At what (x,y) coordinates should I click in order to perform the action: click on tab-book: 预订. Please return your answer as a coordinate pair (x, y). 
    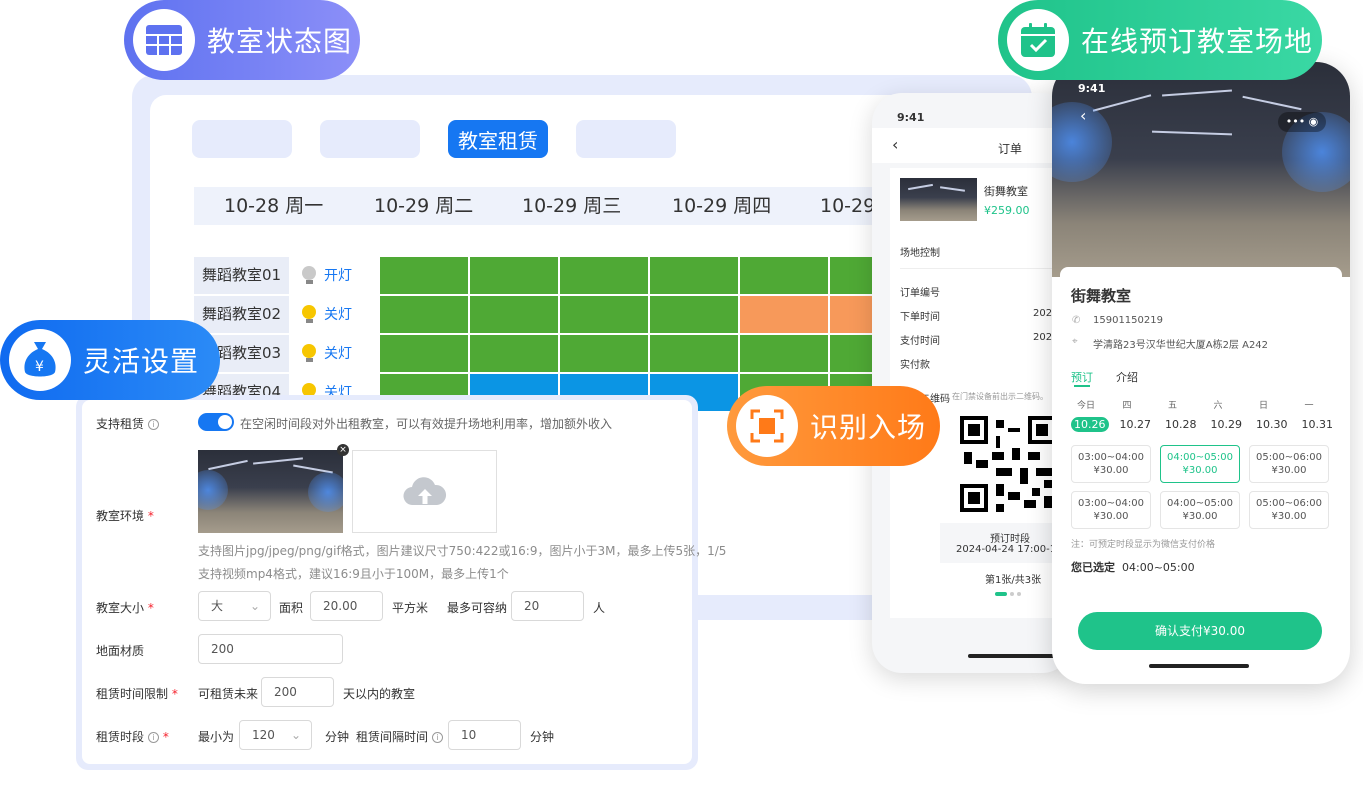
    Looking at the image, I should click on (1082, 377).